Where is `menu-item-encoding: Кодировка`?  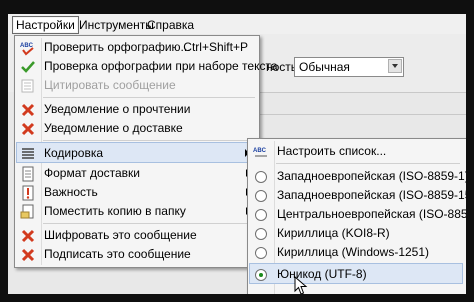 menu-item-encoding: Кодировка is located at coordinates (136, 152).